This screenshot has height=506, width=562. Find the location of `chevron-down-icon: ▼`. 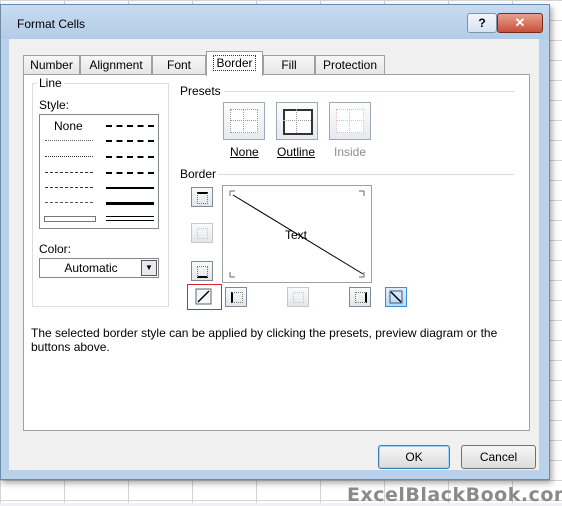

chevron-down-icon: ▼ is located at coordinates (149, 268).